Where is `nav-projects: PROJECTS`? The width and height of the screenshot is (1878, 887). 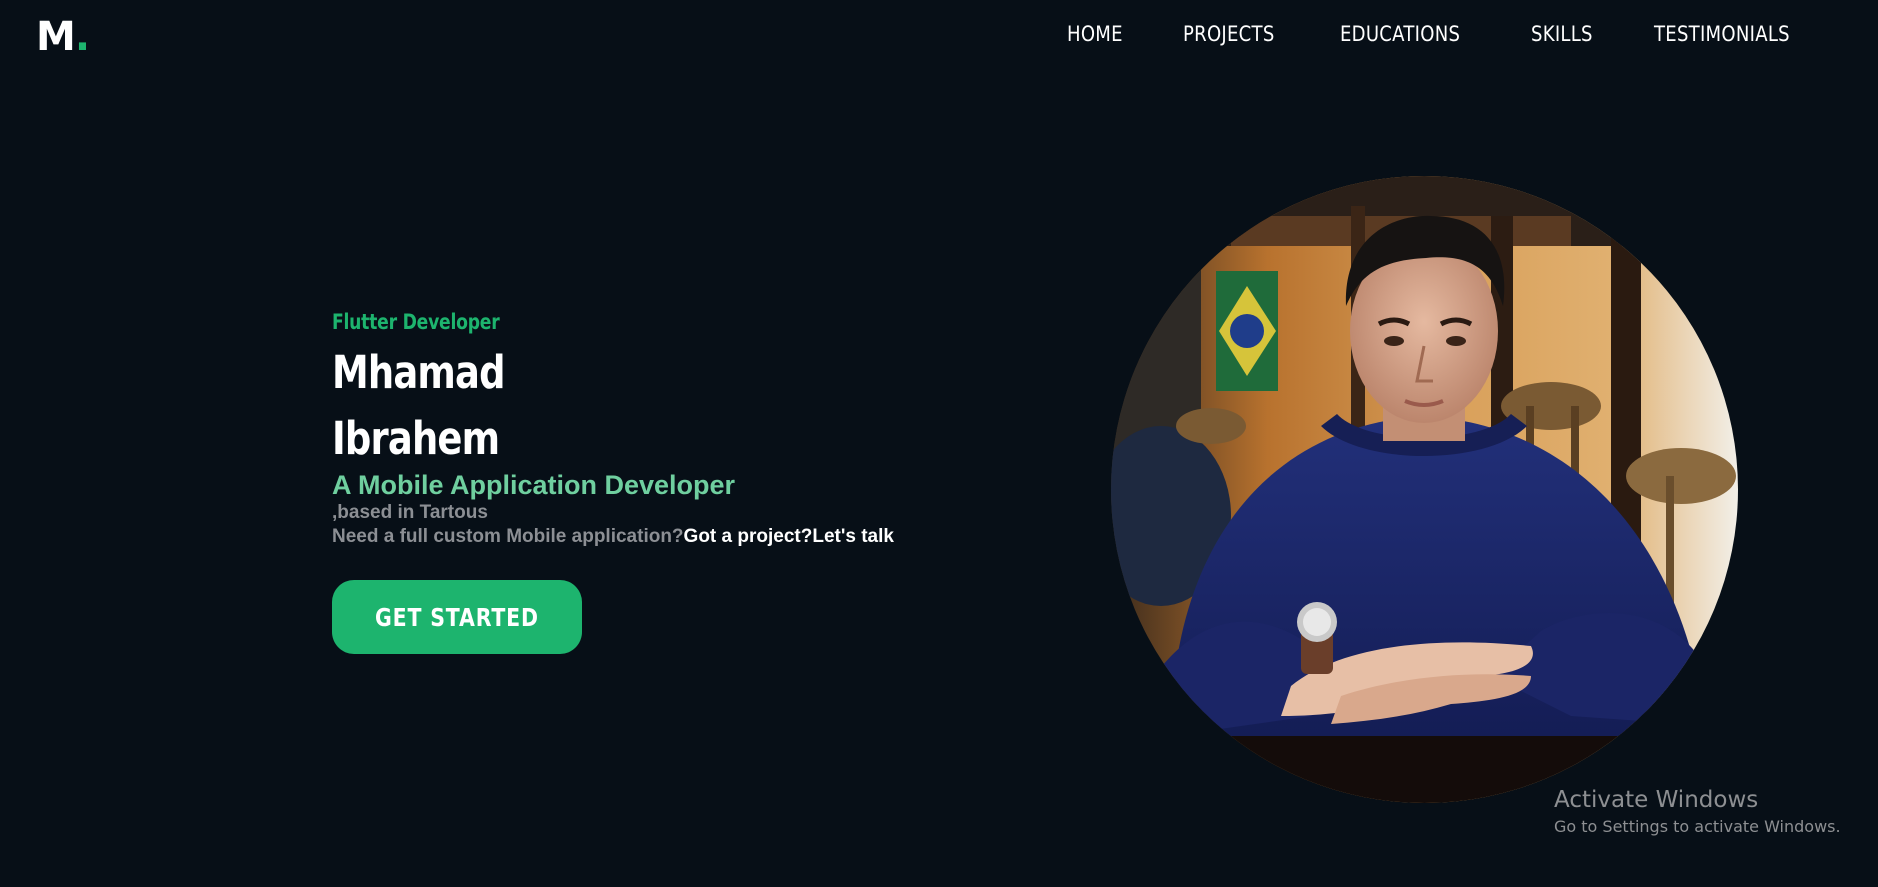
nav-projects: PROJECTS is located at coordinates (1229, 34).